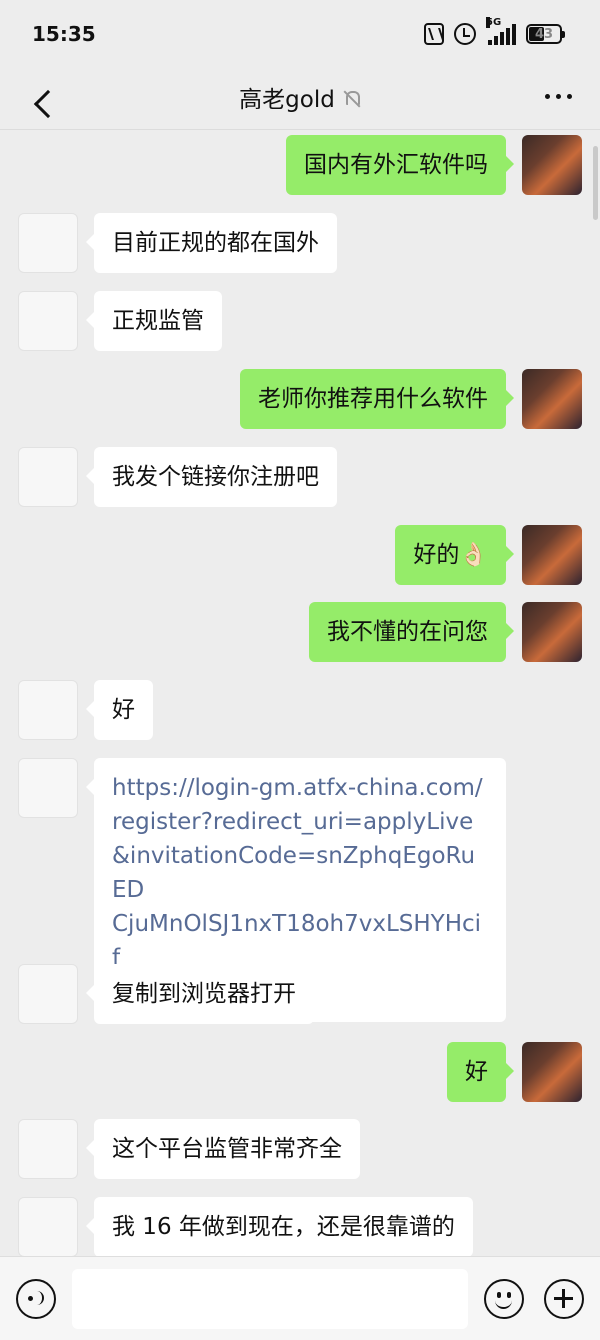  Describe the element at coordinates (454, 555) in the screenshot. I see `message-bubble: 好的👌🏻` at that location.